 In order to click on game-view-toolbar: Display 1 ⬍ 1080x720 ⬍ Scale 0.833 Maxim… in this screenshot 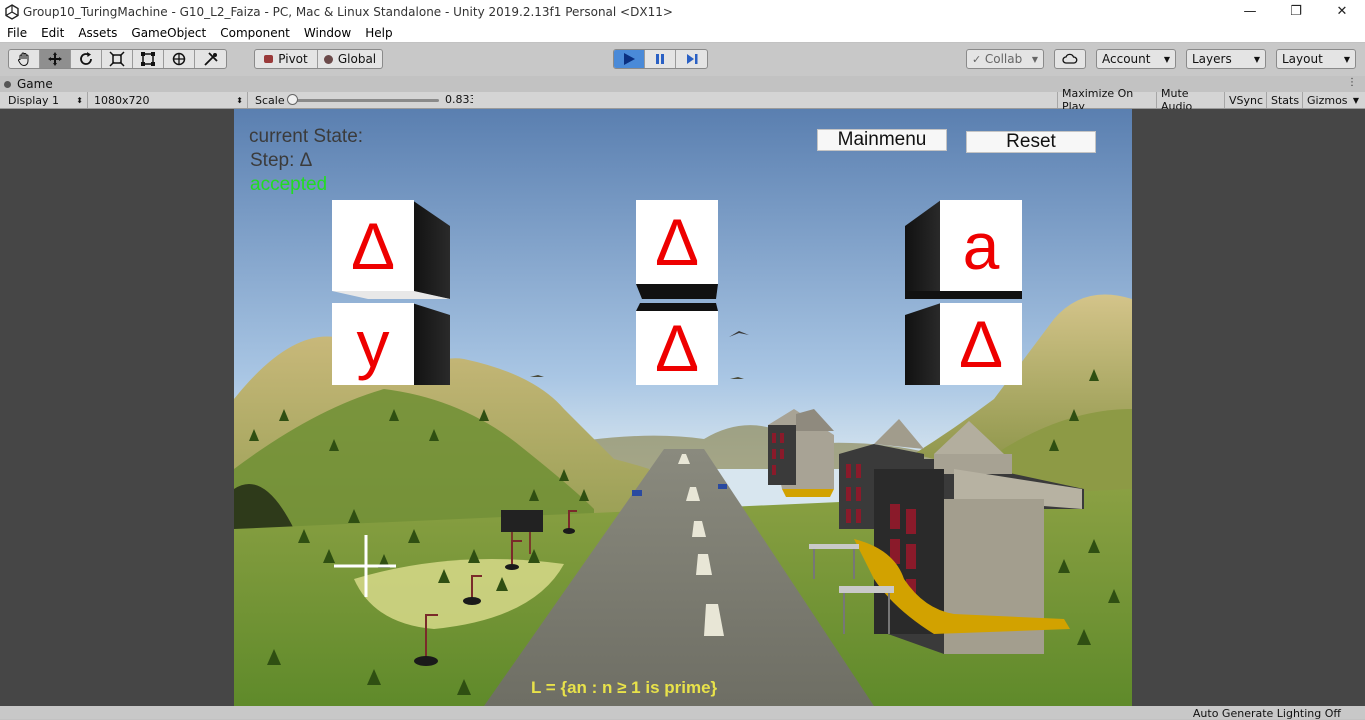, I will do `click(682, 100)`.